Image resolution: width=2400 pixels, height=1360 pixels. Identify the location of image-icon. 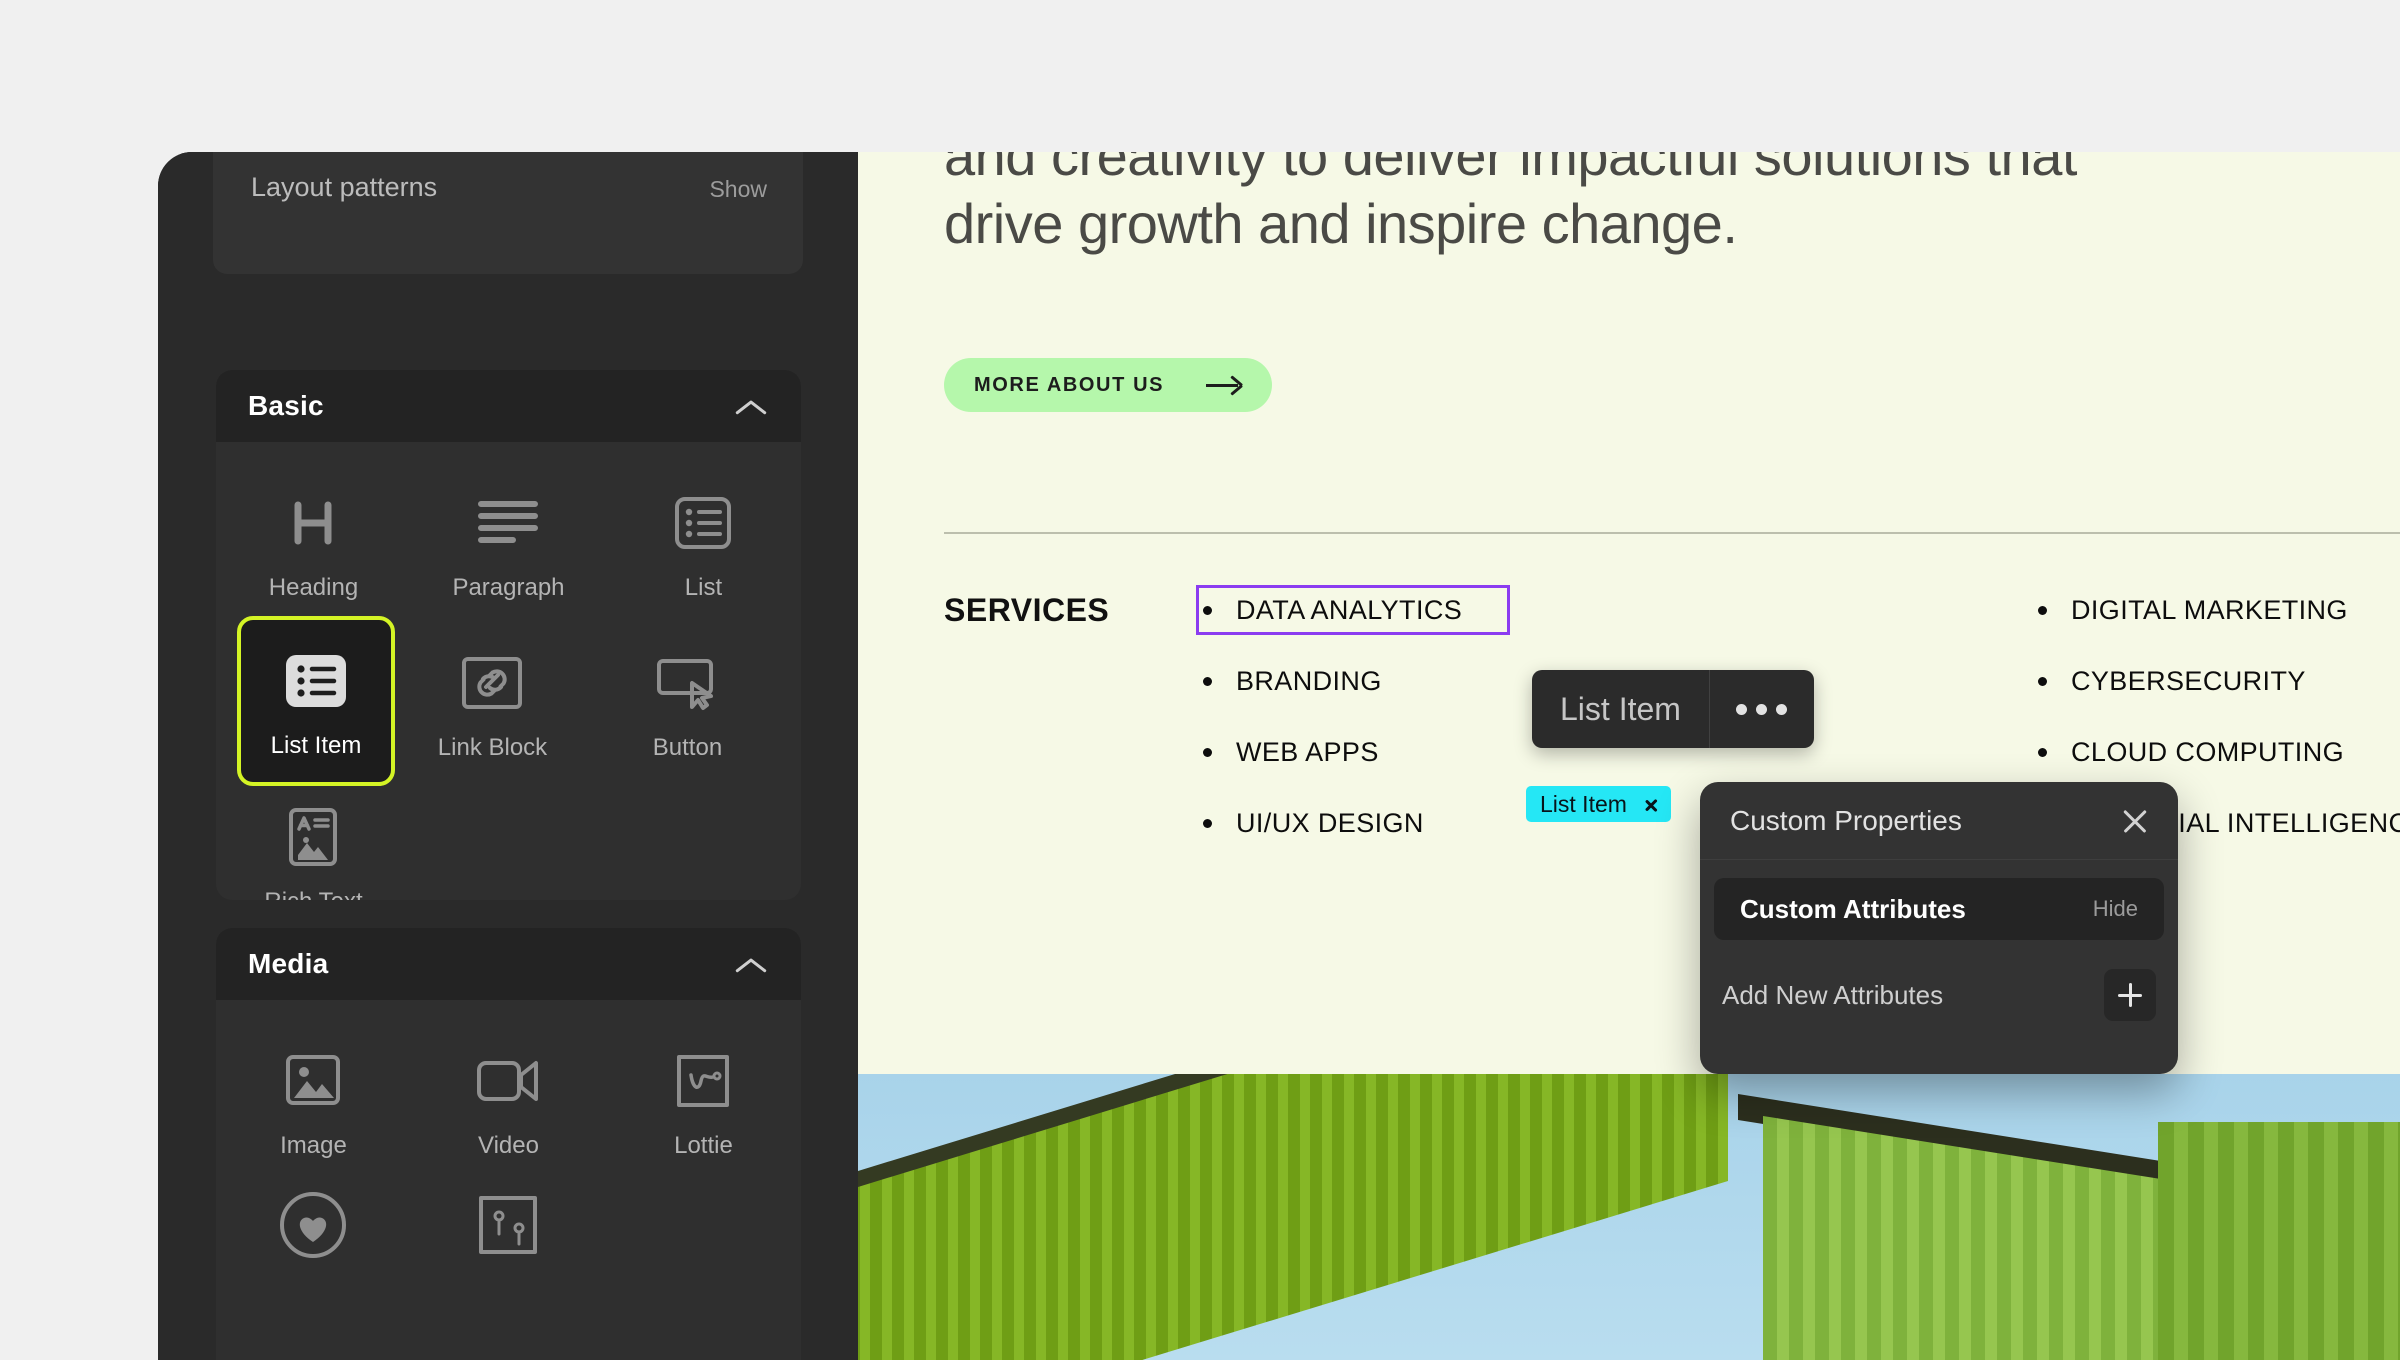
(313, 1081).